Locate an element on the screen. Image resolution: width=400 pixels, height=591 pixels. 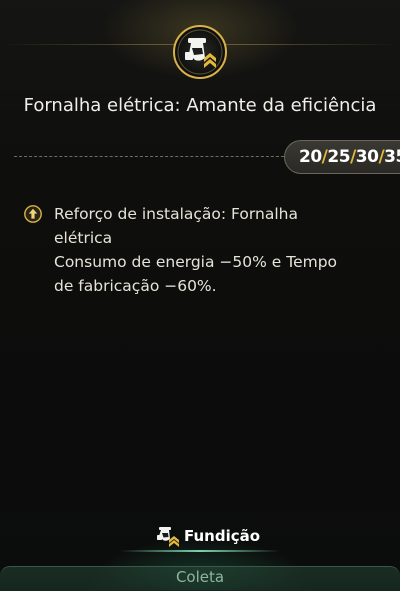
effect-line: Reforço de instalação: Fornalha is located at coordinates (176, 214).